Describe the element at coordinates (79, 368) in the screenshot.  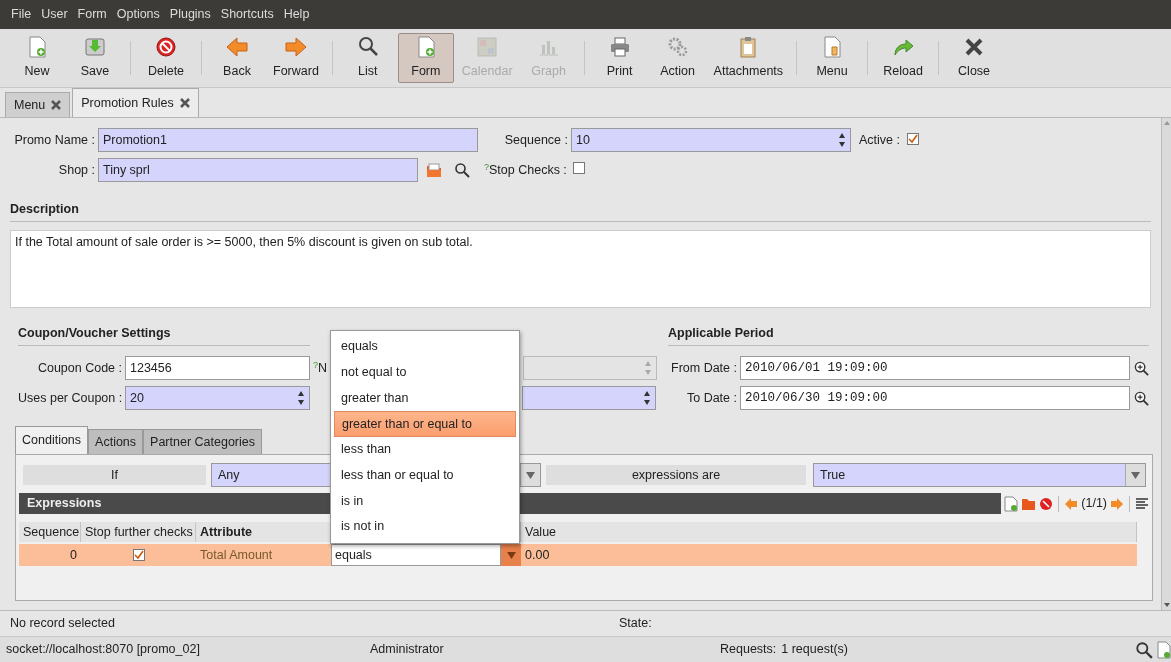
I see `field-label: Coupon Code :` at that location.